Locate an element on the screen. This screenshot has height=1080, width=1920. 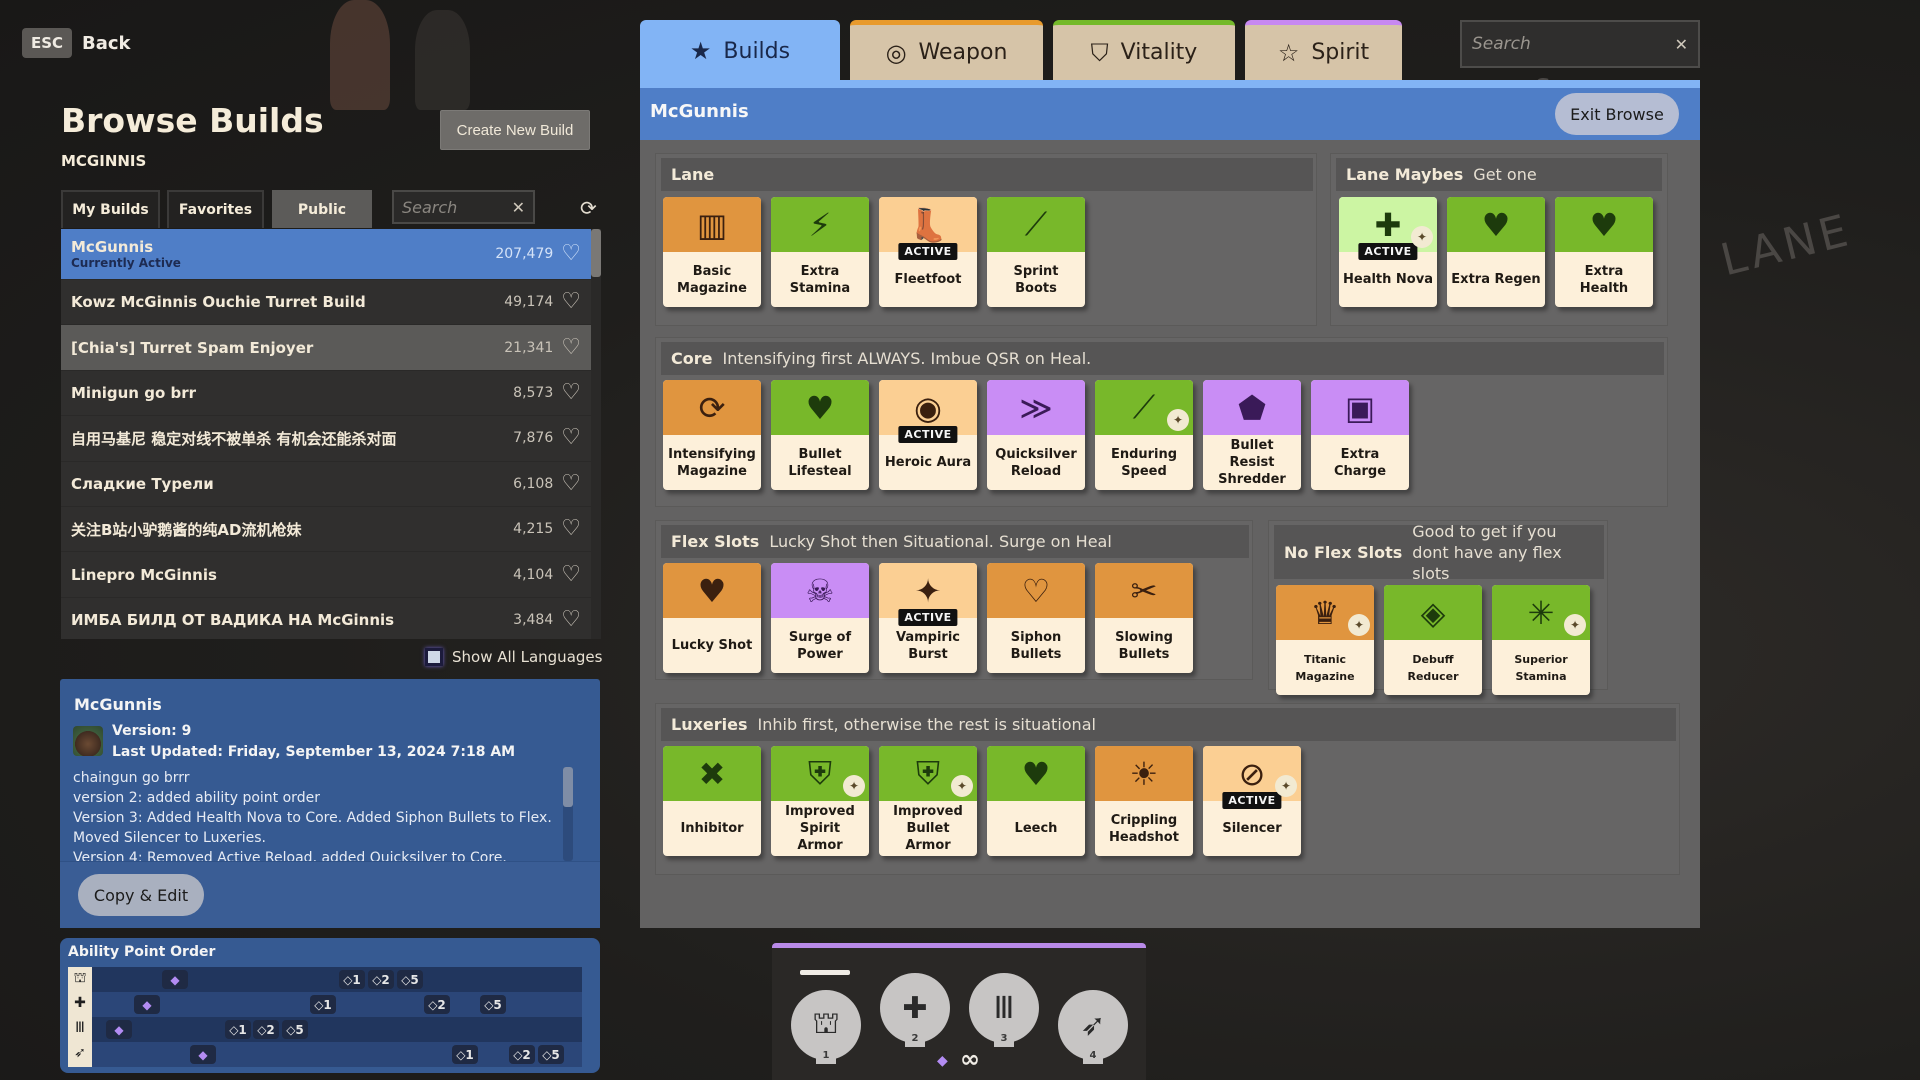
item-search-input is located at coordinates (1573, 44).